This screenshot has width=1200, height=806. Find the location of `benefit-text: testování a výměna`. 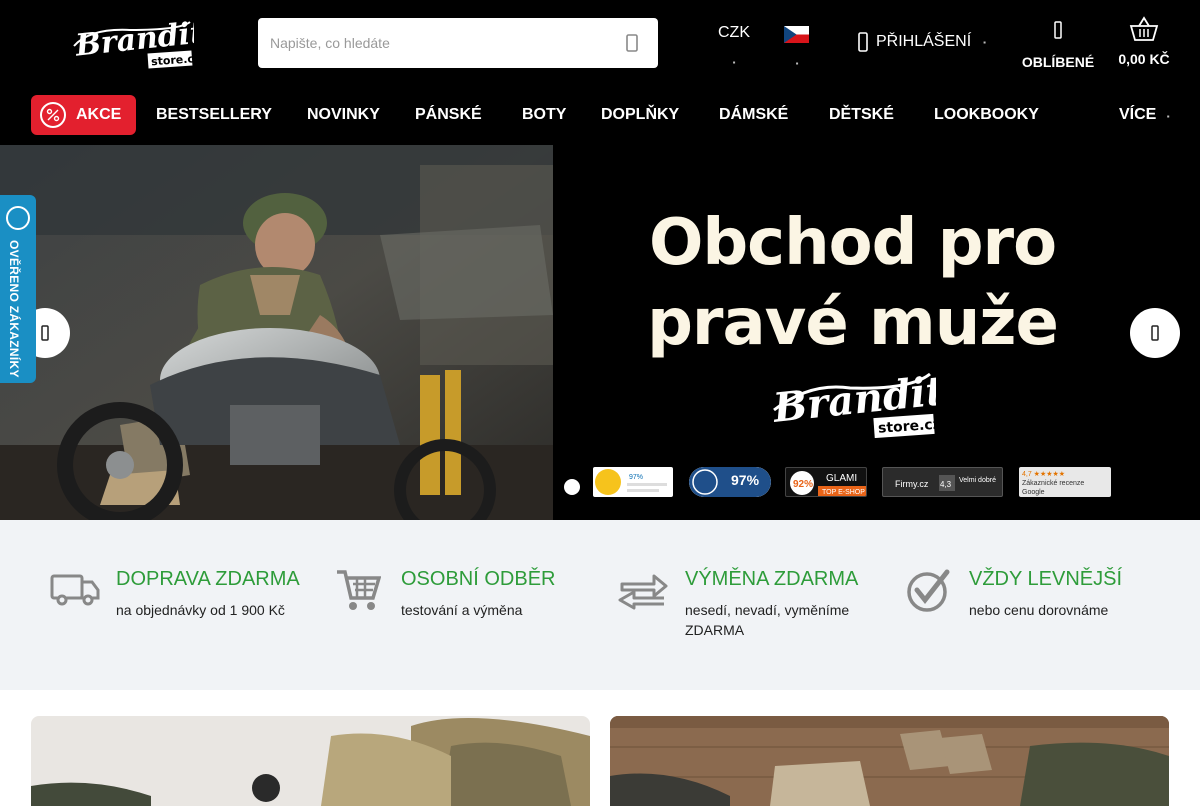

benefit-text: testování a výměna is located at coordinates (462, 610).